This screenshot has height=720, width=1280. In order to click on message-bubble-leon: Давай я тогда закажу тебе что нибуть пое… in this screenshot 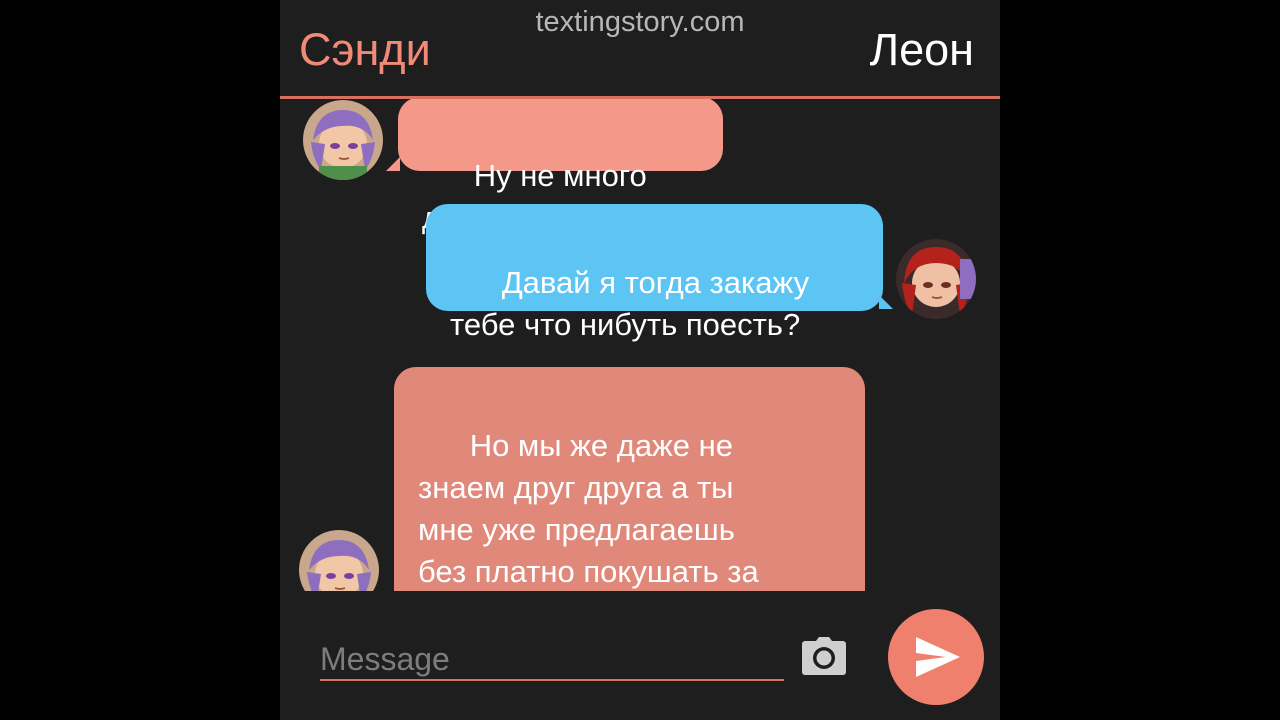, I will do `click(654, 273)`.